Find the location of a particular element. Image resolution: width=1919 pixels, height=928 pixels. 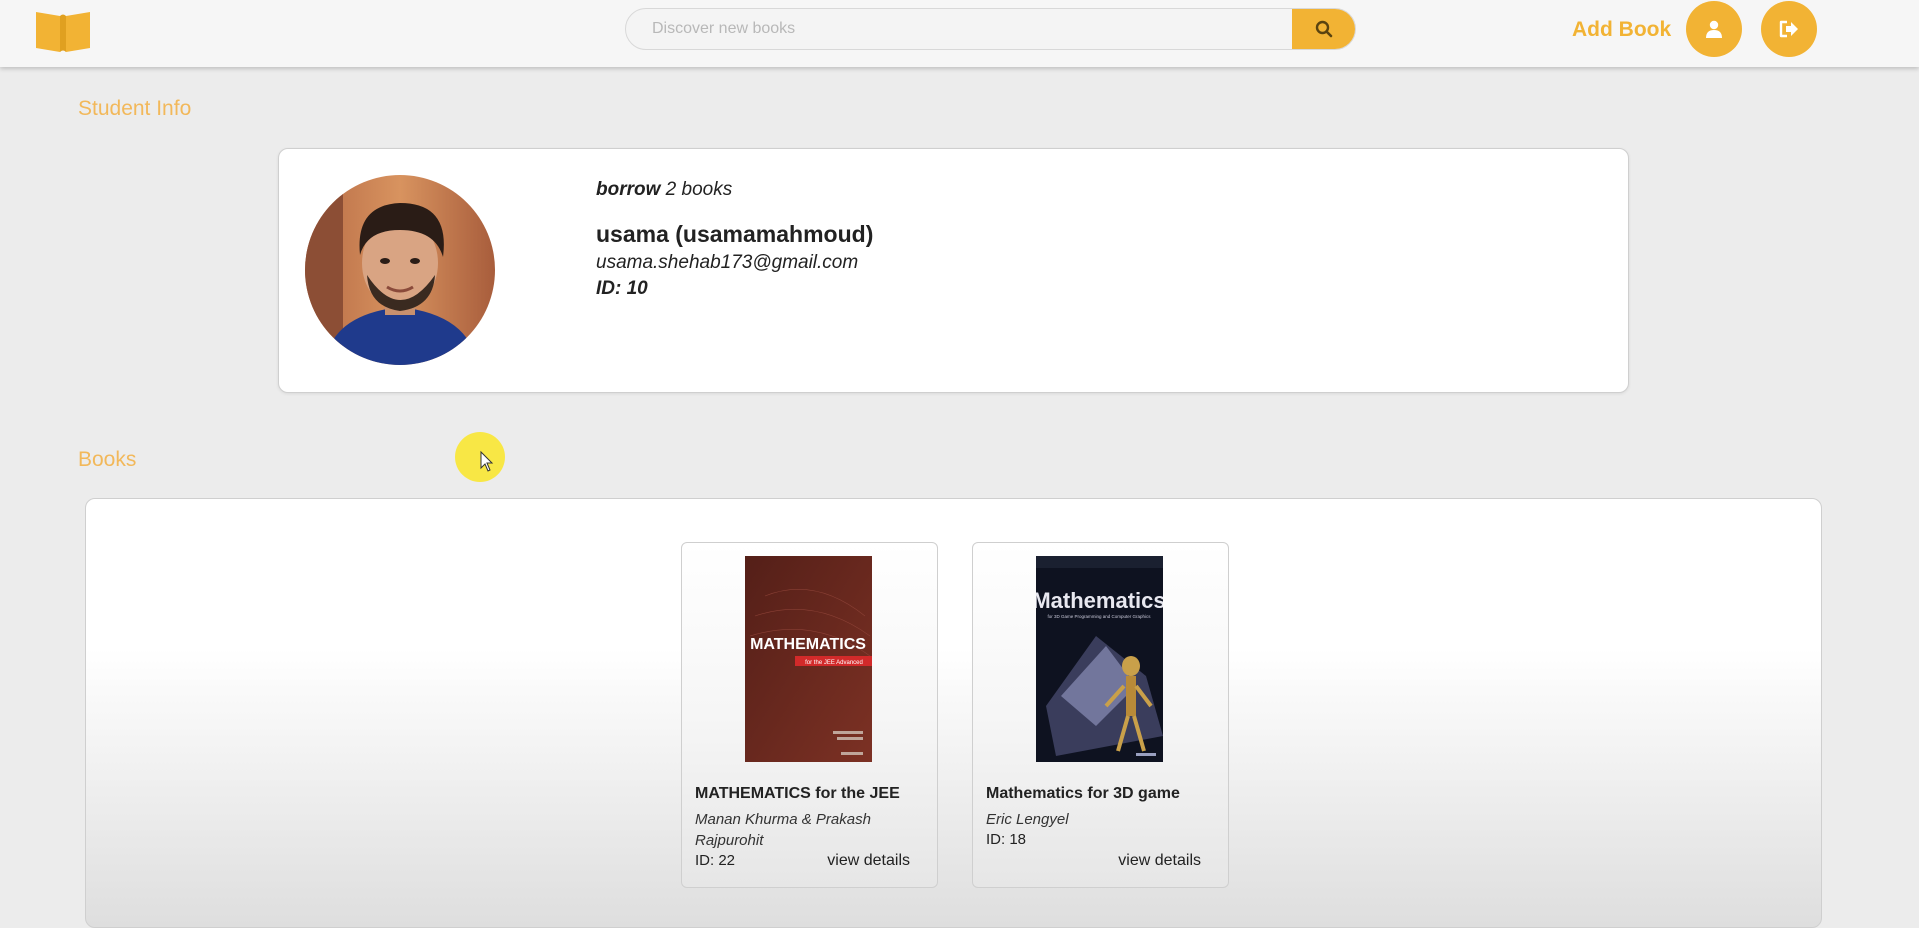

cursor-highlight is located at coordinates (480, 457).